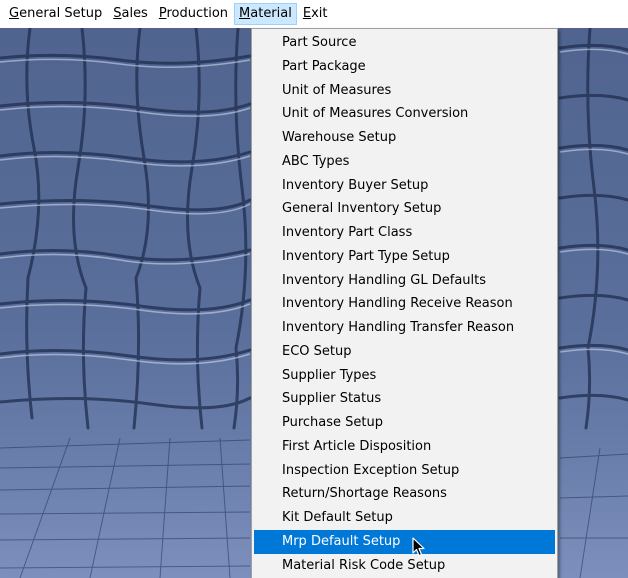  I want to click on menu-item-inventory-part-class: Inventory Part Class, so click(404, 233).